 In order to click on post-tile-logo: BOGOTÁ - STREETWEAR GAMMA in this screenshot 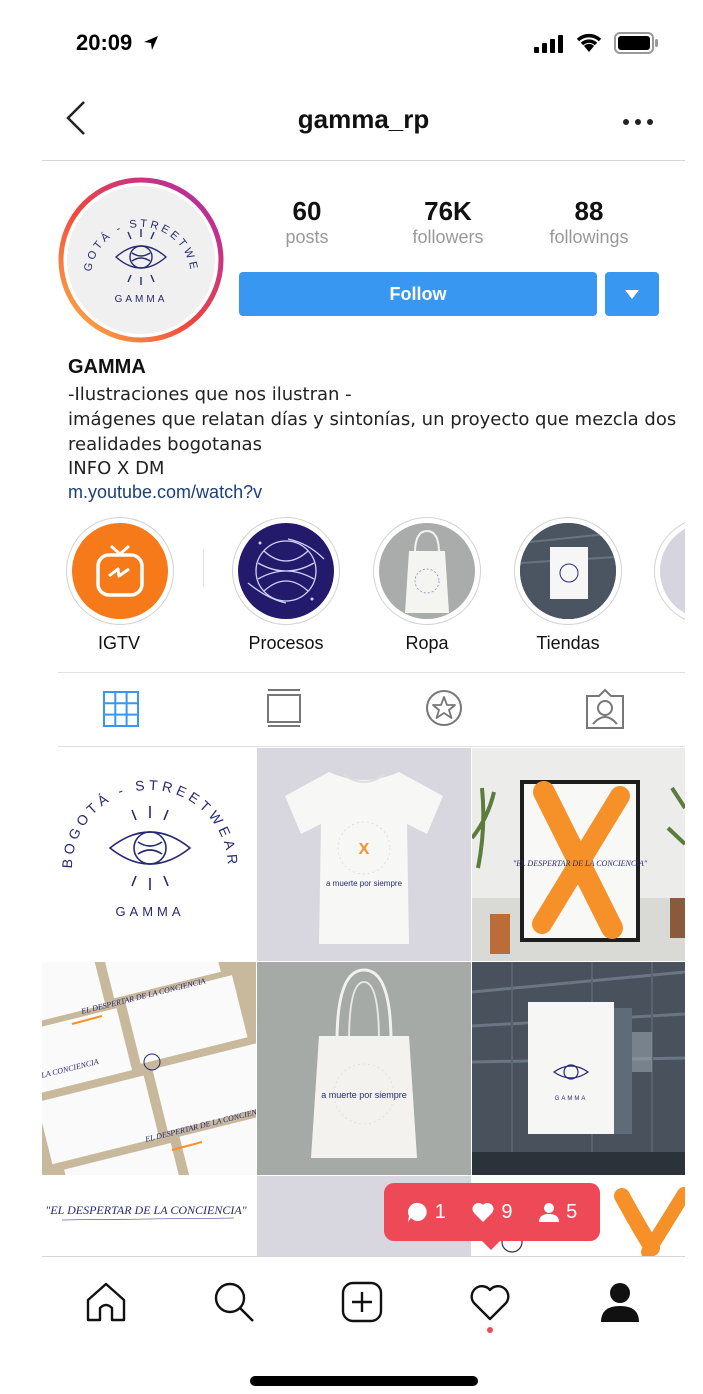, I will do `click(149, 854)`.